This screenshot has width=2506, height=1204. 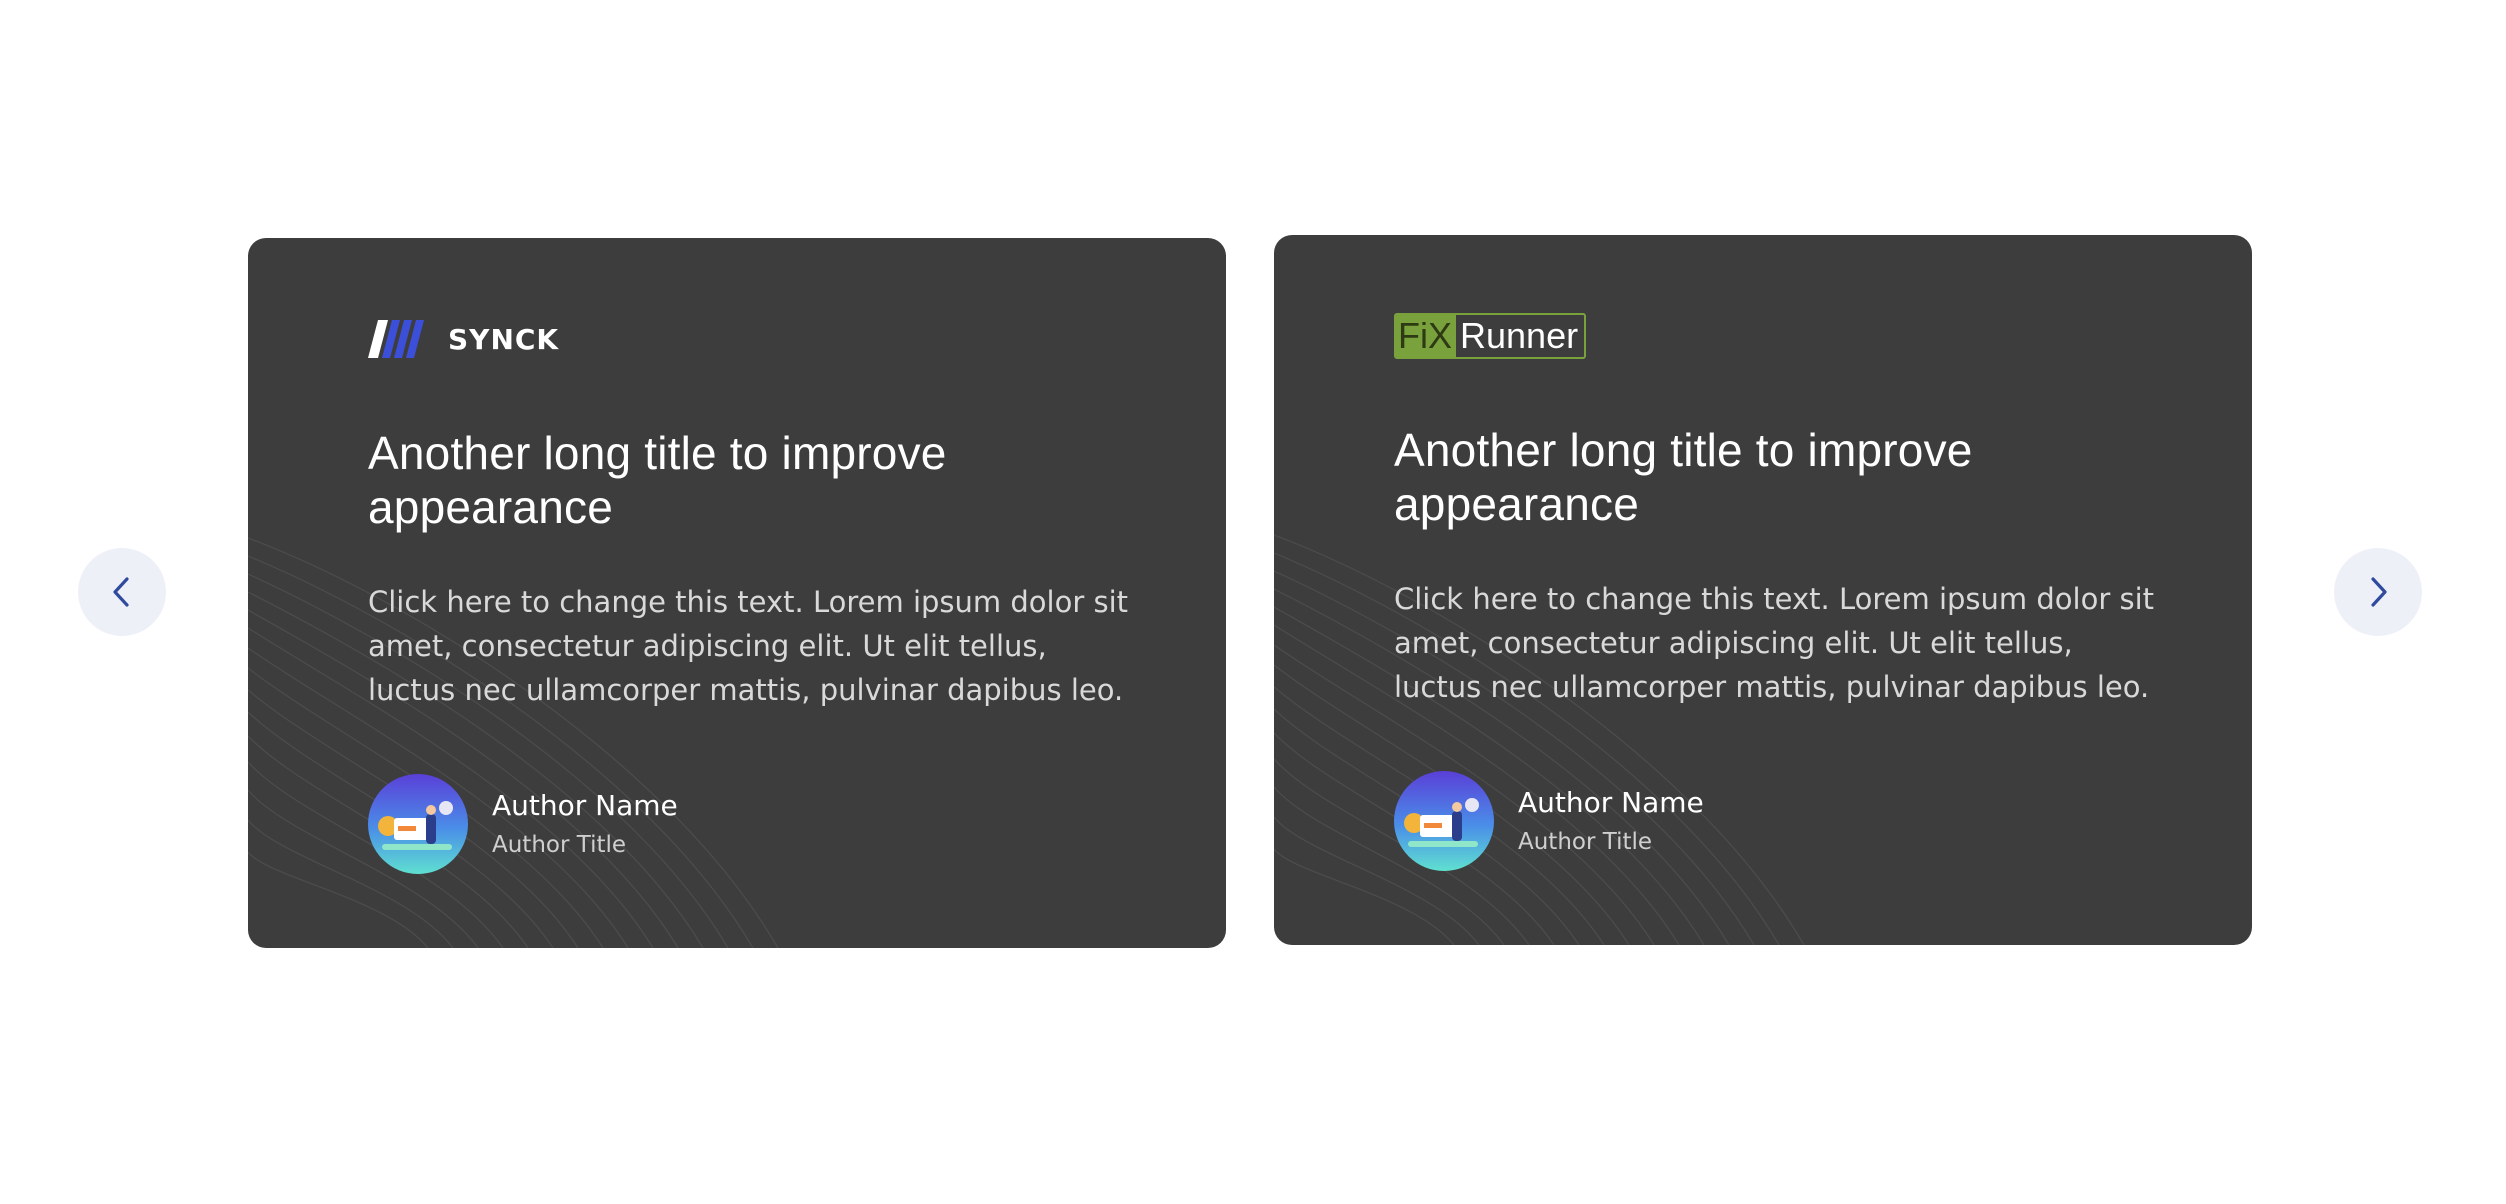 I want to click on logo-text-left: FiX, so click(x=1426, y=336).